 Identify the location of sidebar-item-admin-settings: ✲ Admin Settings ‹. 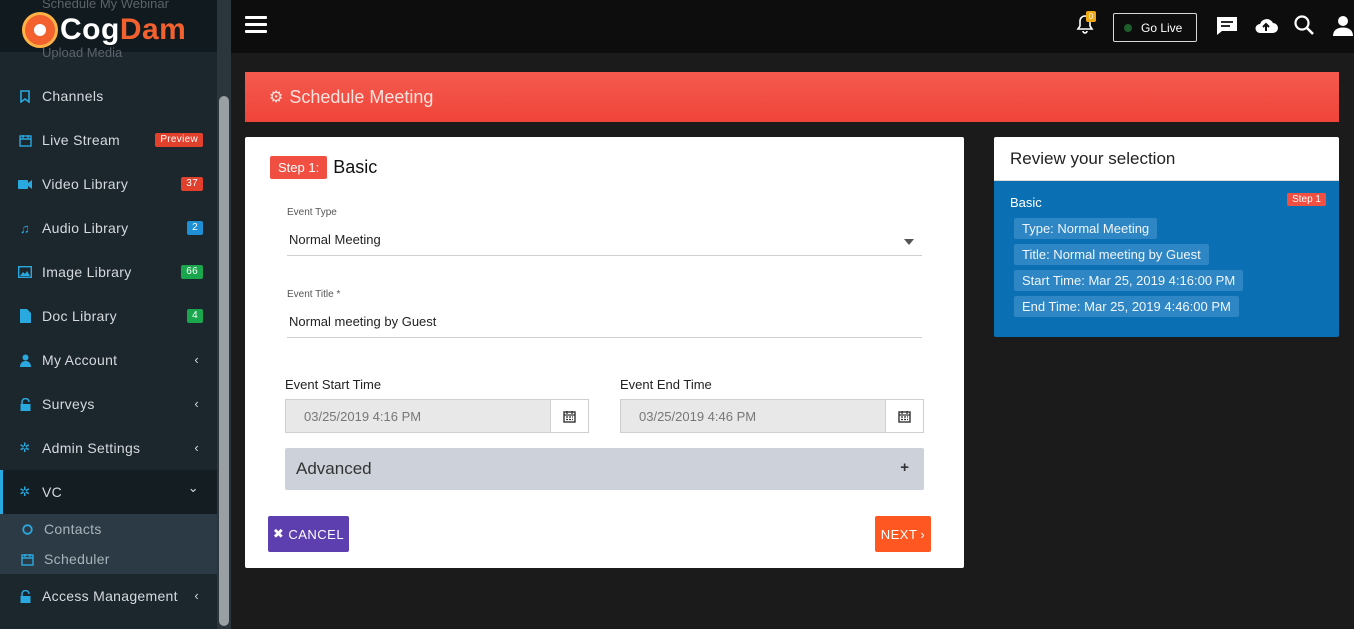
(108, 448).